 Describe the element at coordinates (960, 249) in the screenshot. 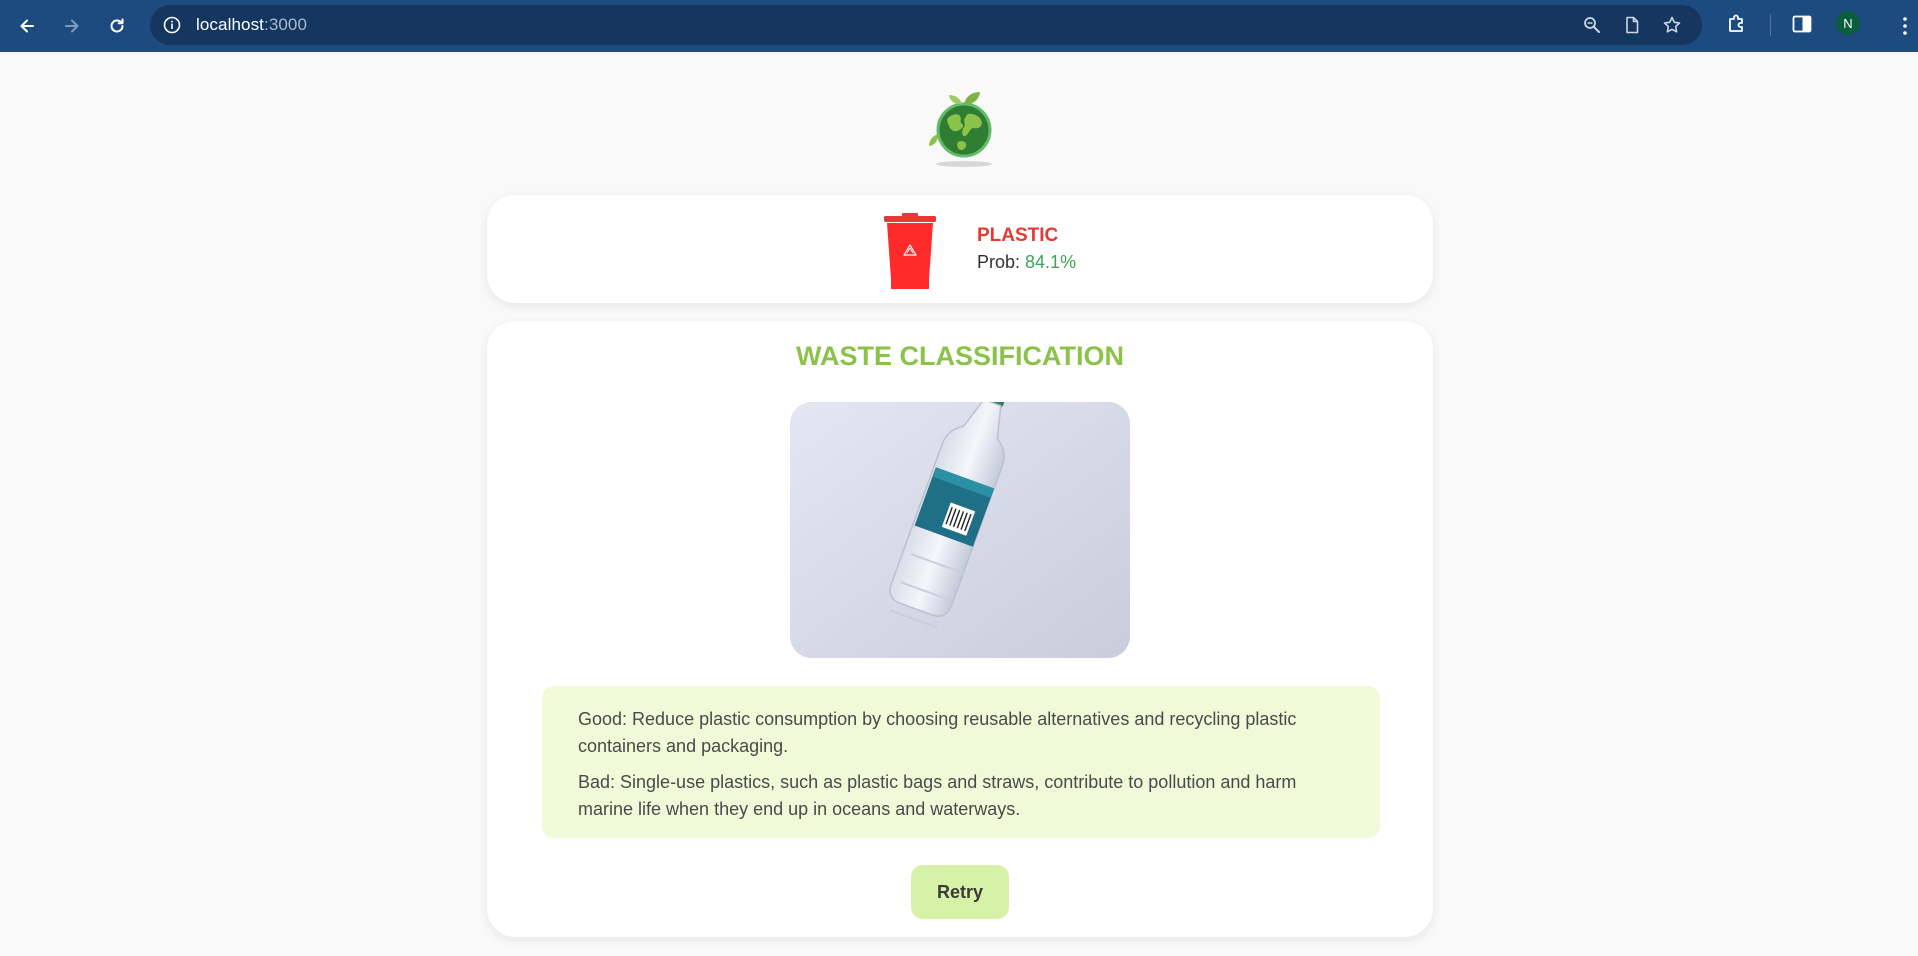

I see `result-card: PLASTIC Prob: 84.1%` at that location.